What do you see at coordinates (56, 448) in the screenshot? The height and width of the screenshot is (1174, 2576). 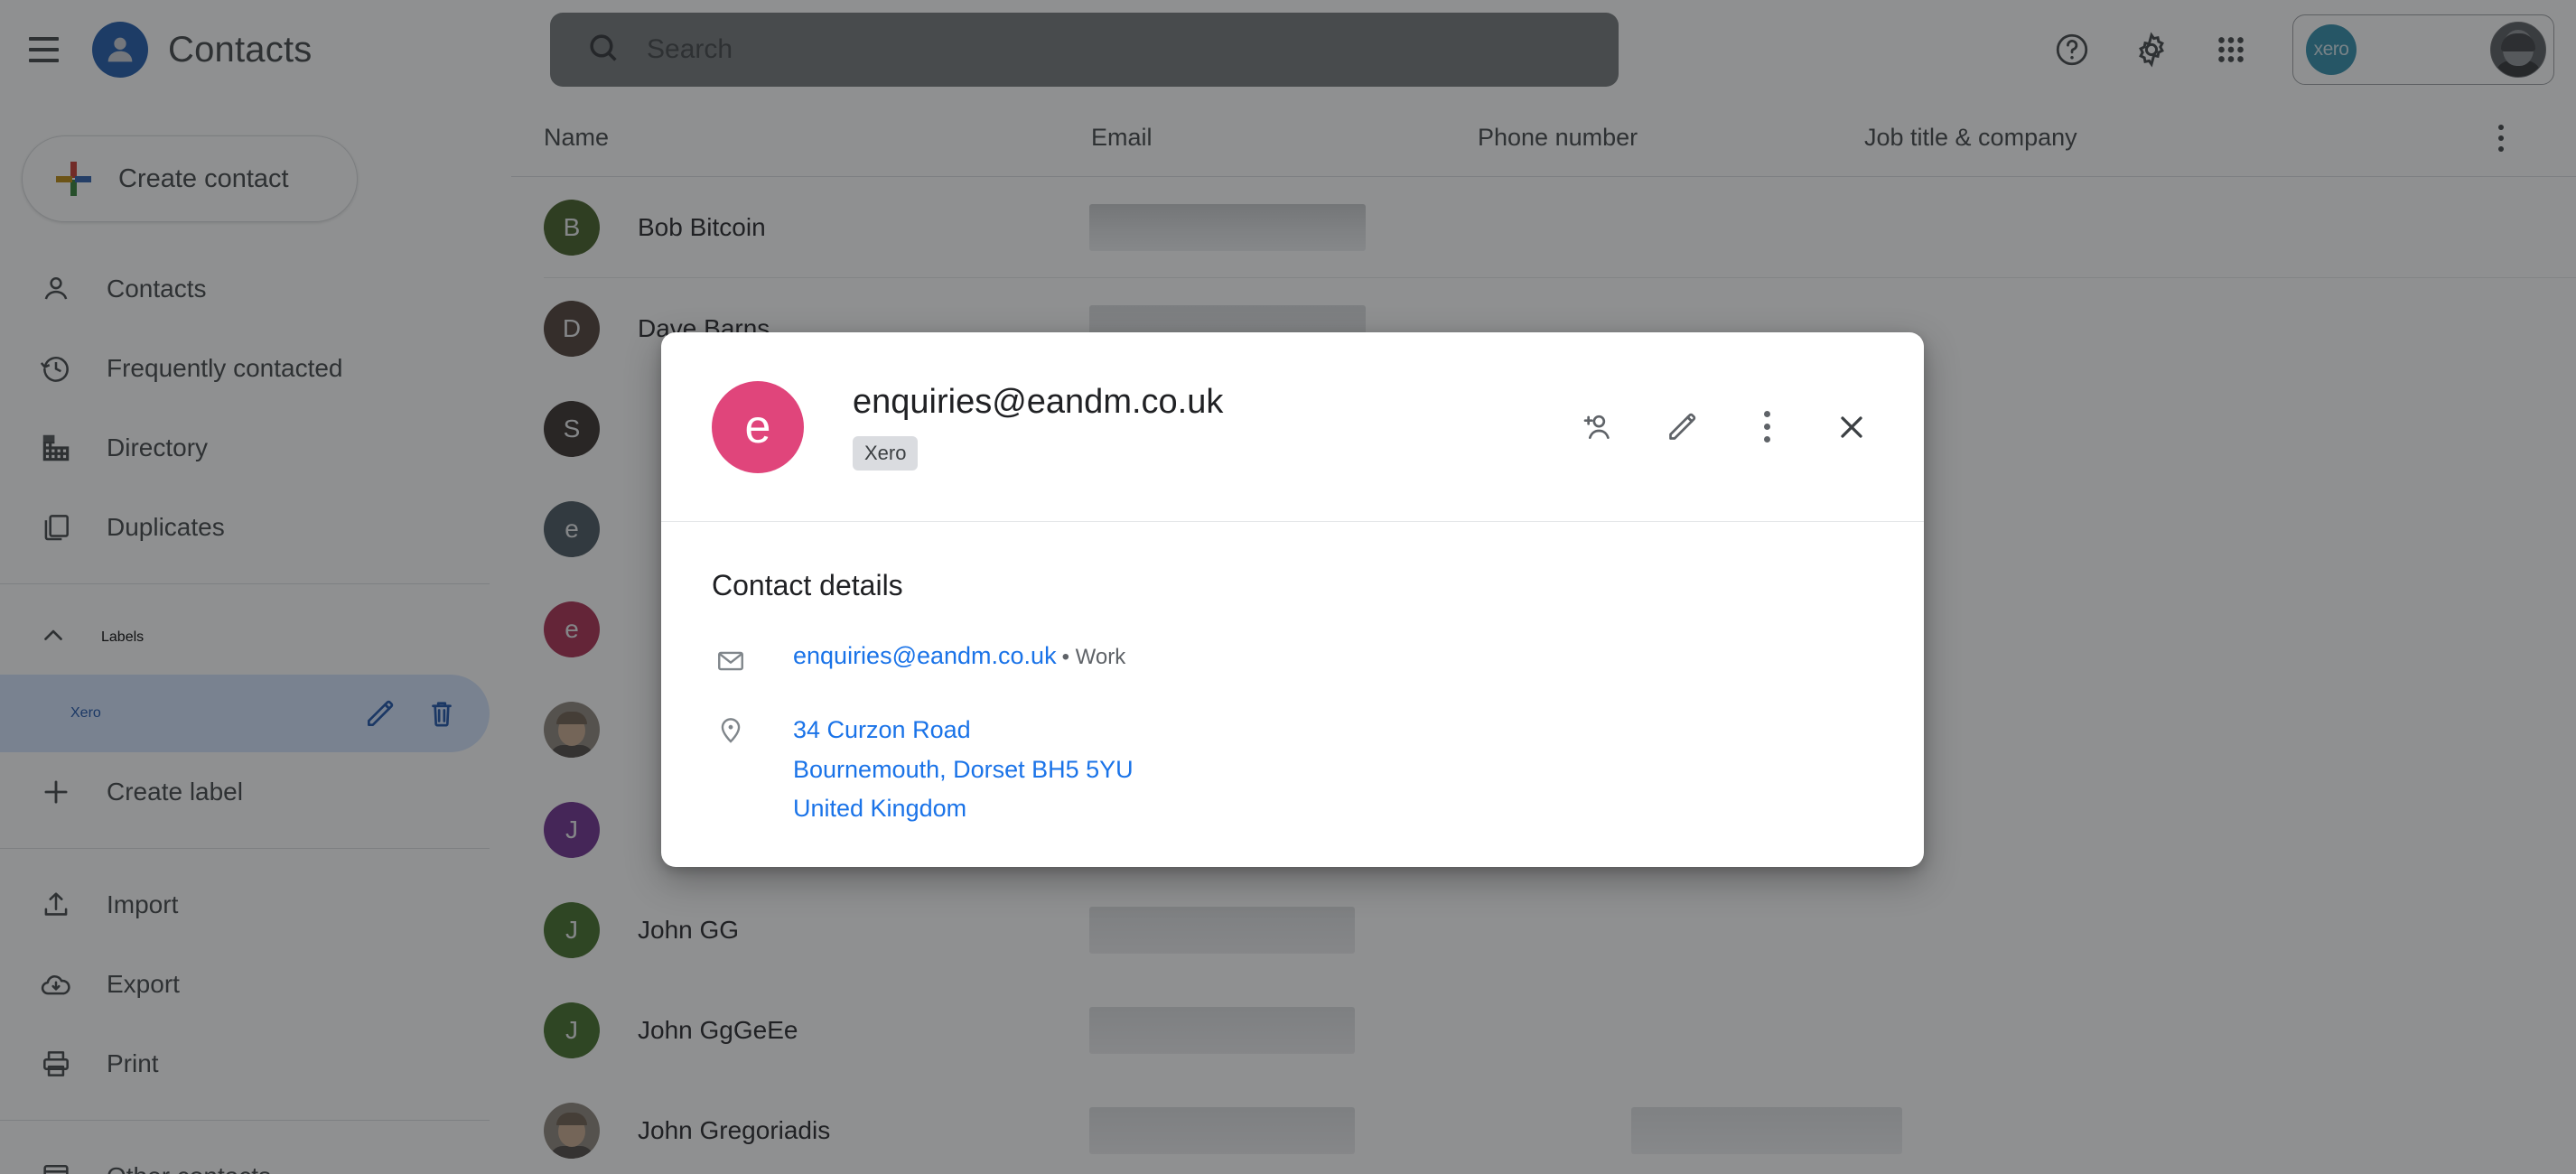 I see `building-icon` at bounding box center [56, 448].